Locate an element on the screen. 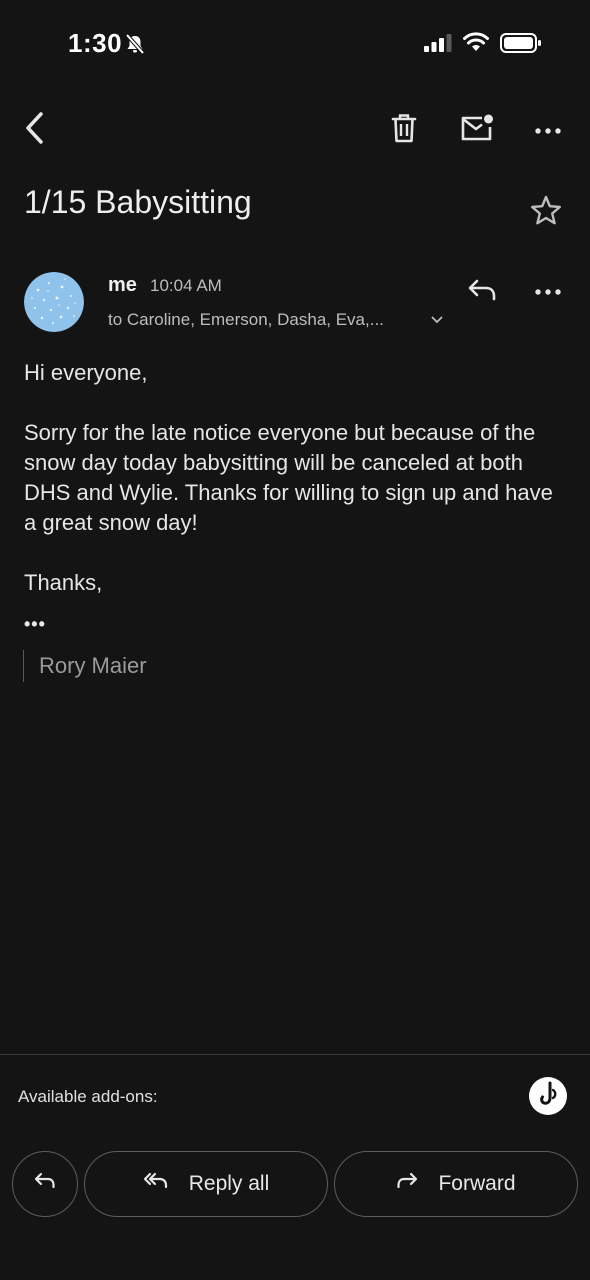 Image resolution: width=590 pixels, height=1280 pixels. reply-all-button: Reply all is located at coordinates (206, 1184).